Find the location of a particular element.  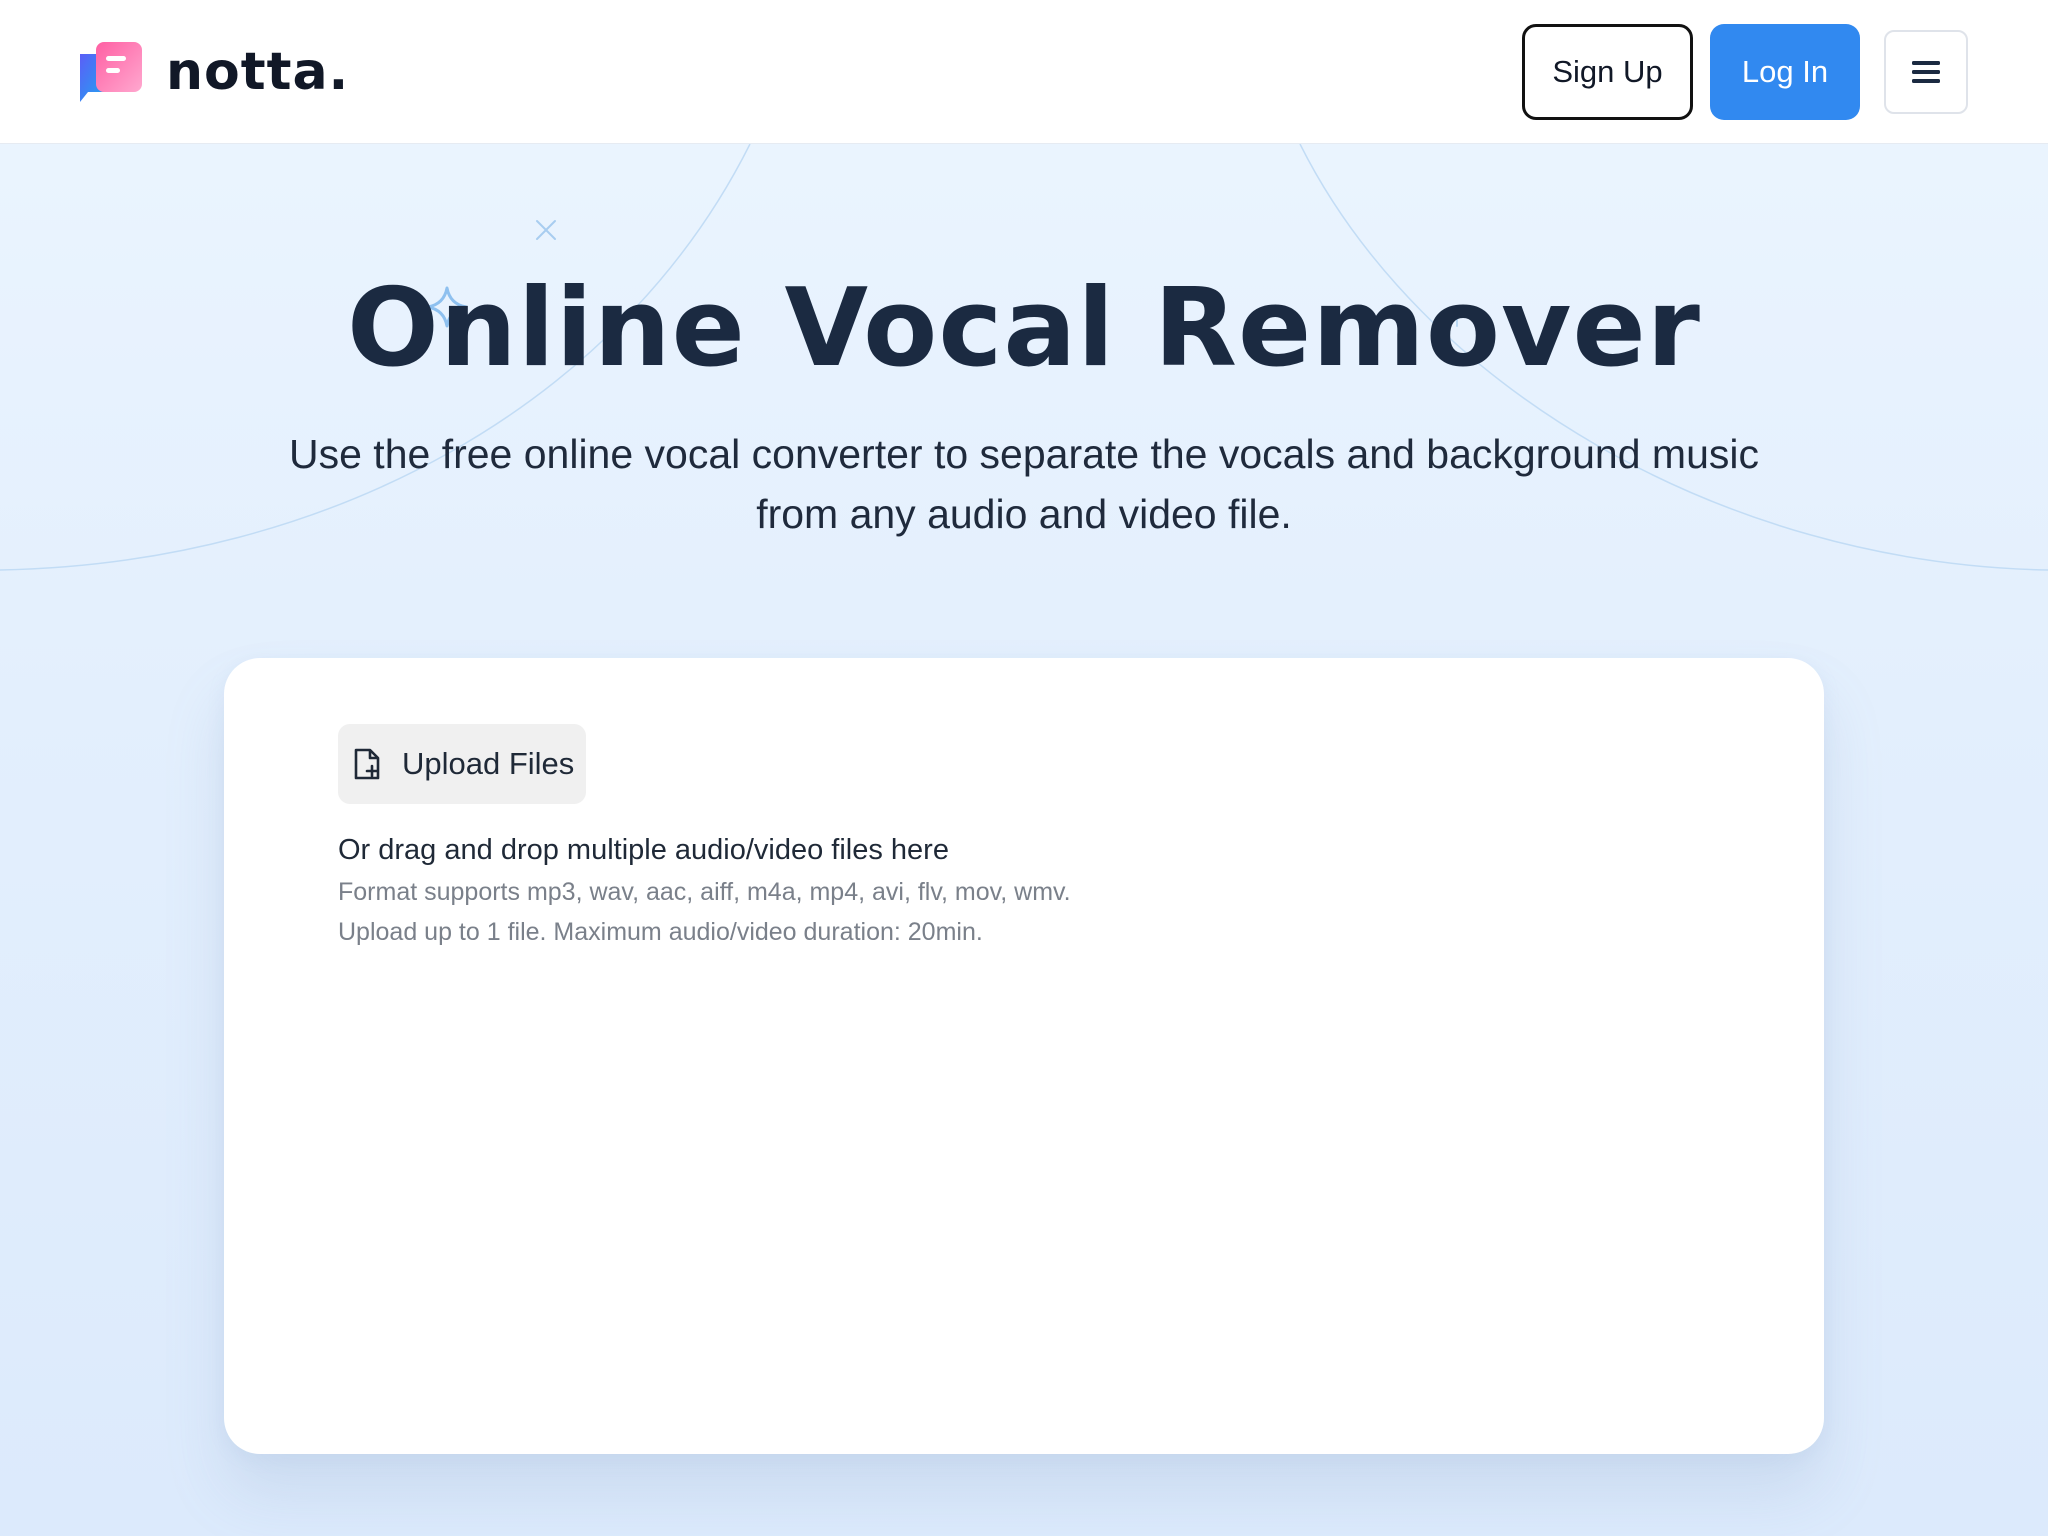

file-add-icon is located at coordinates (367, 764).